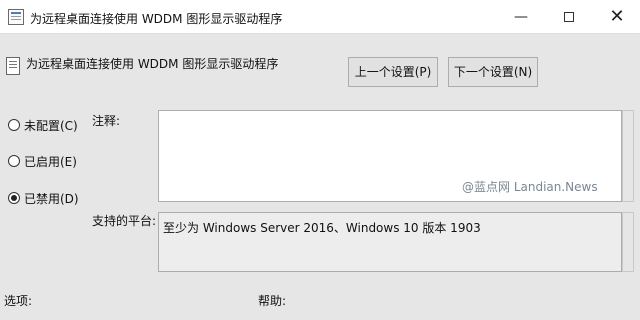 The image size is (640, 320). What do you see at coordinates (18, 301) in the screenshot?
I see `options-label: 选项:` at bounding box center [18, 301].